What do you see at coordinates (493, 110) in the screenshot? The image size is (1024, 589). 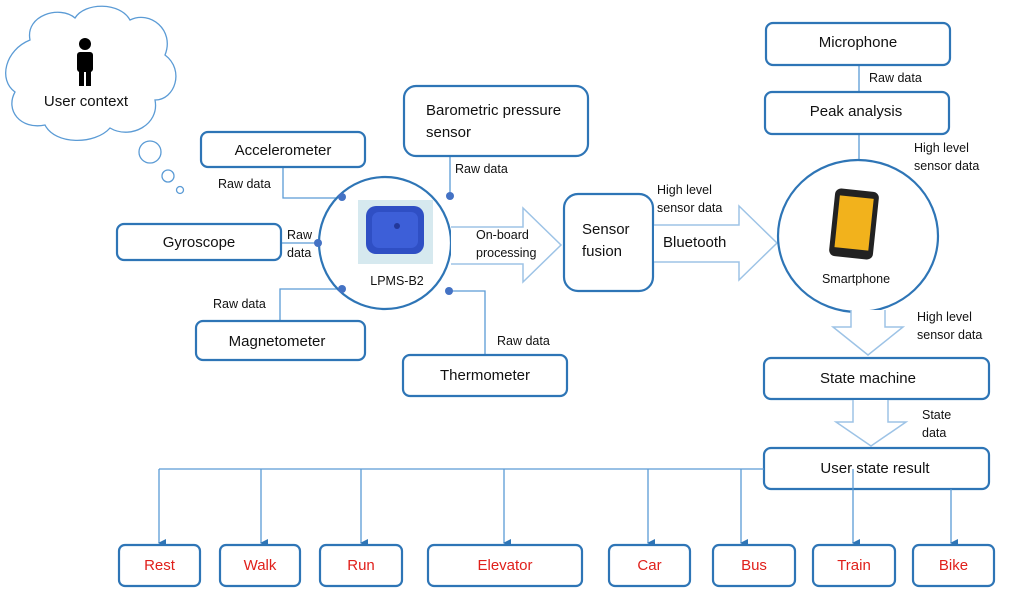 I see `barometric-label-1: Barometric pressure` at bounding box center [493, 110].